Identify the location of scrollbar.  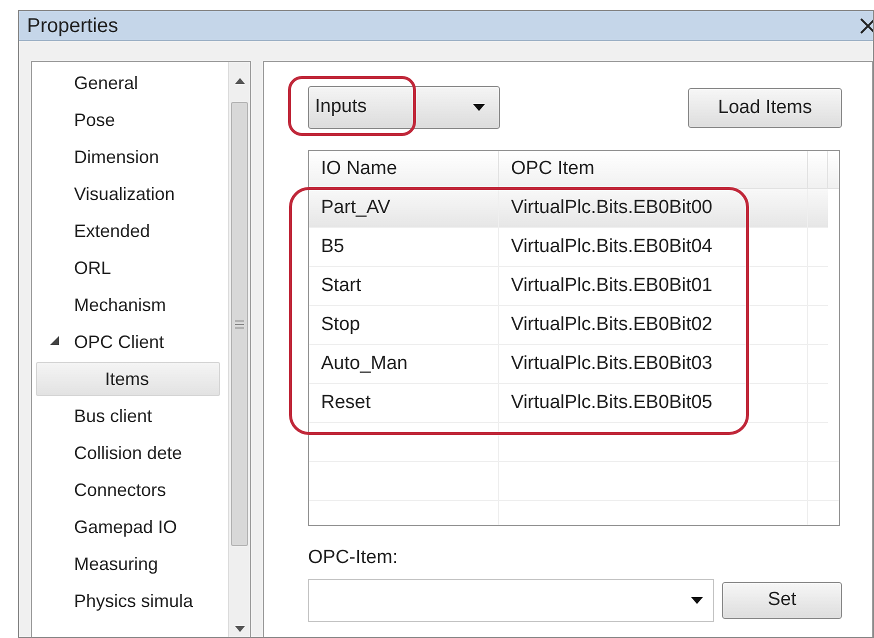
(239, 349).